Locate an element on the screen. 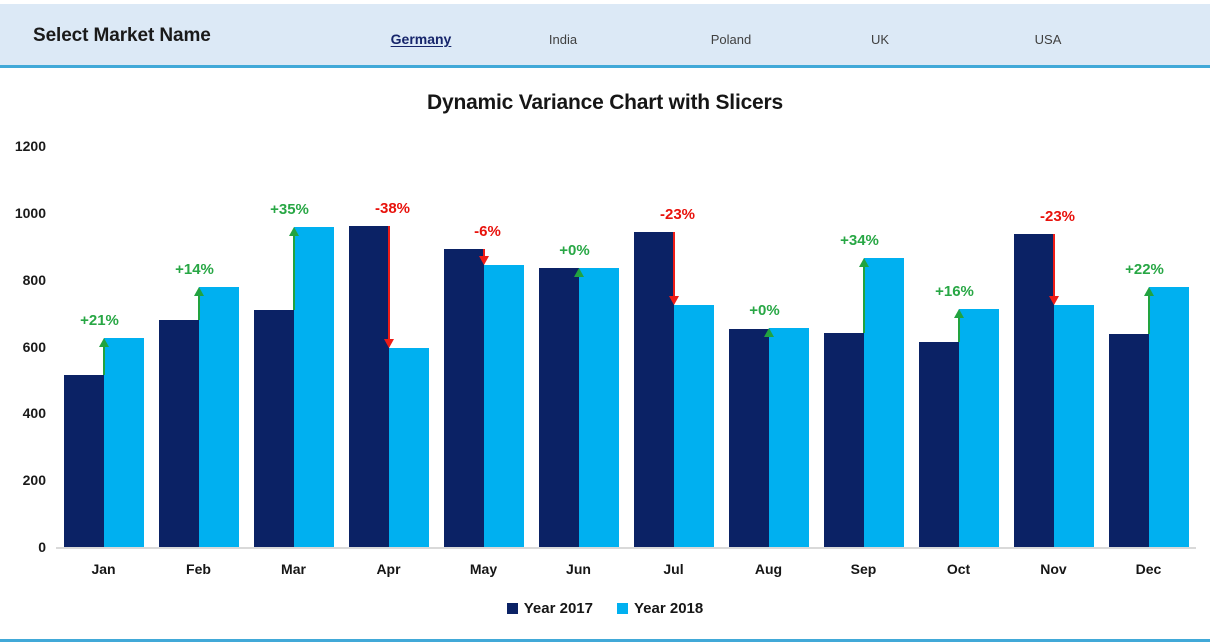 The image size is (1210, 642). variance-arrow-jul-down is located at coordinates (674, 268).